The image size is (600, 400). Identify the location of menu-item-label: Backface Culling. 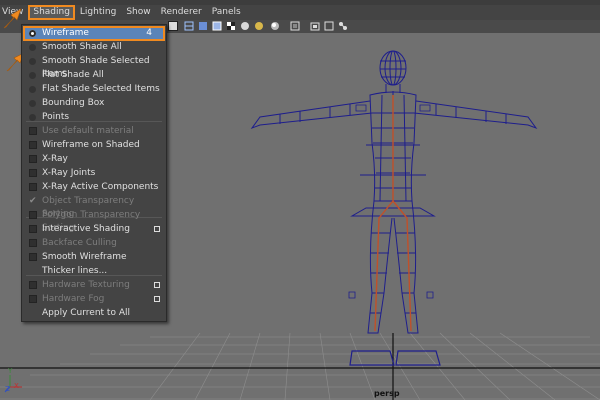
(79, 243).